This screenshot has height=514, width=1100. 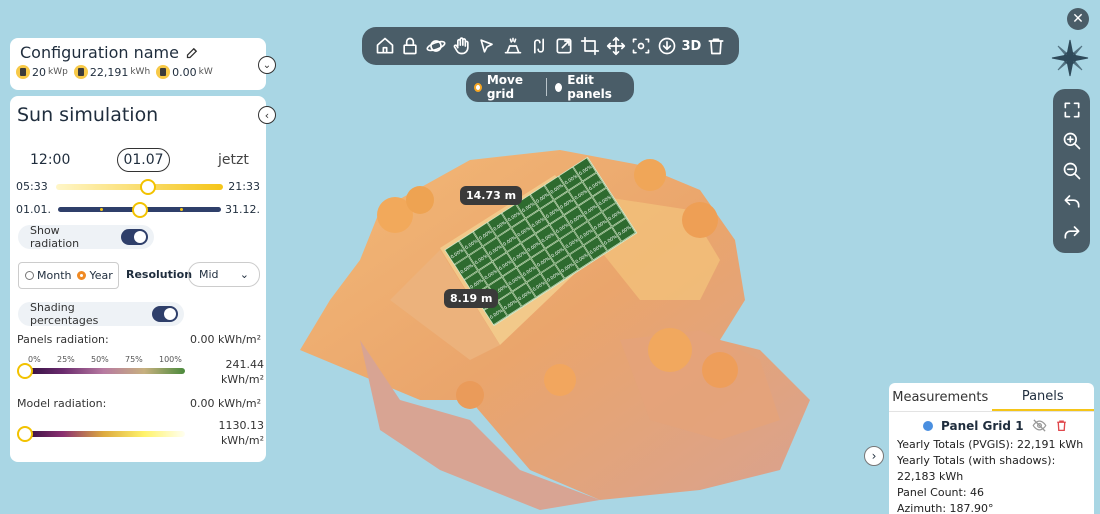 What do you see at coordinates (184, 72) in the screenshot?
I see `battery-stat: 0.00 kW` at bounding box center [184, 72].